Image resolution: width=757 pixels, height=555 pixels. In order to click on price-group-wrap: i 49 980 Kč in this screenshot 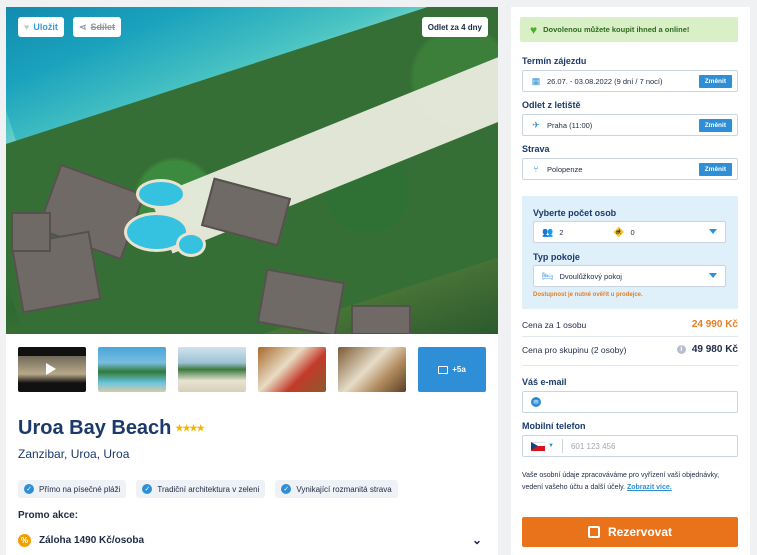, I will do `click(707, 349)`.